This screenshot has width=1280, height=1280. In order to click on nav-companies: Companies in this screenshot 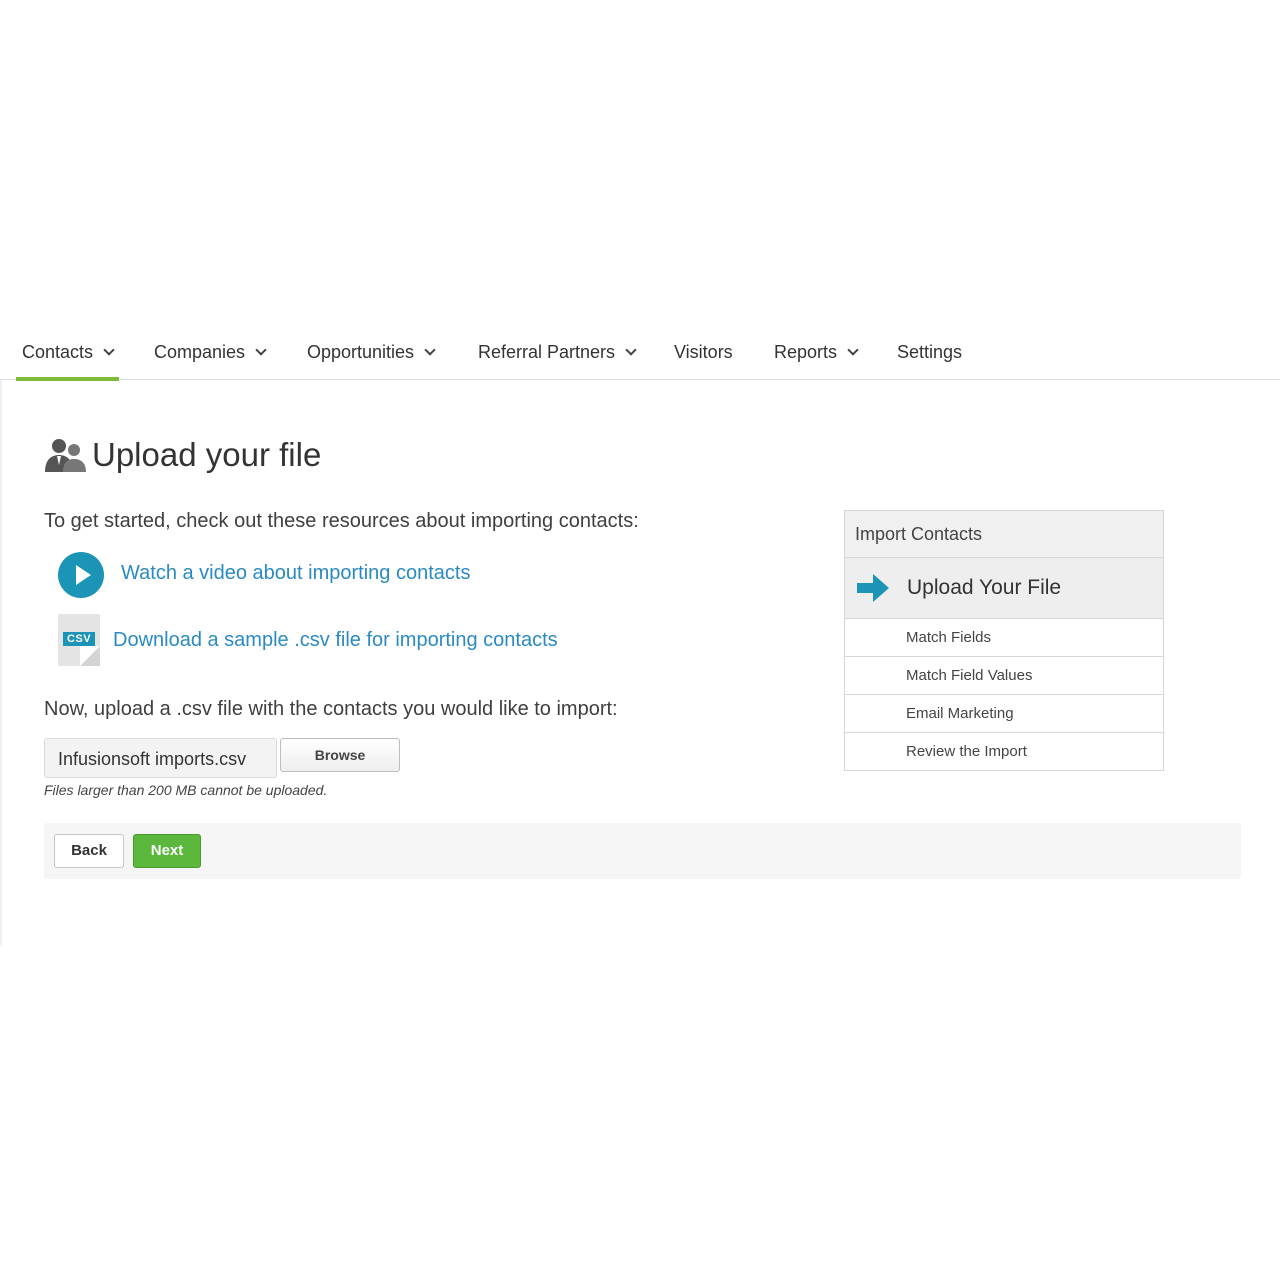, I will do `click(210, 352)`.